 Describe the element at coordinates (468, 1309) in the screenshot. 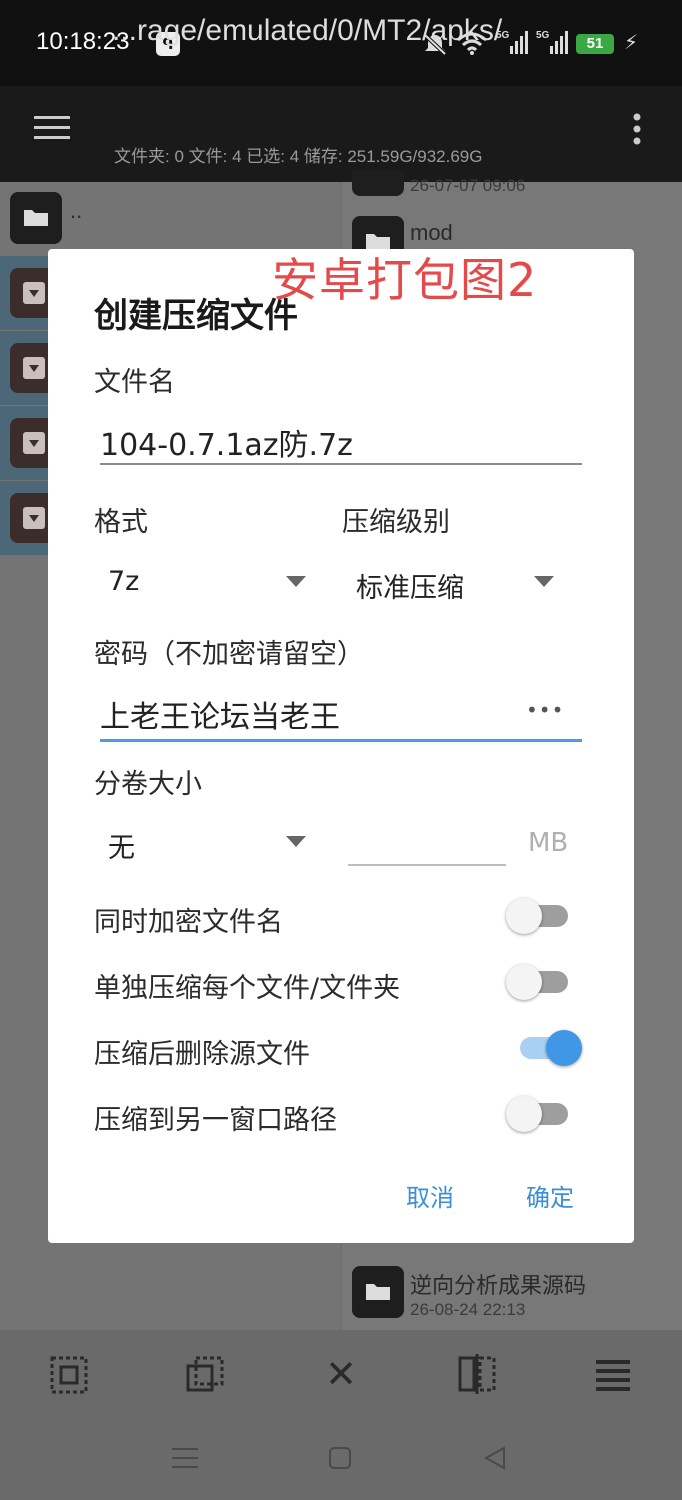

I see `folder-date: 26-08-24 22:13` at that location.